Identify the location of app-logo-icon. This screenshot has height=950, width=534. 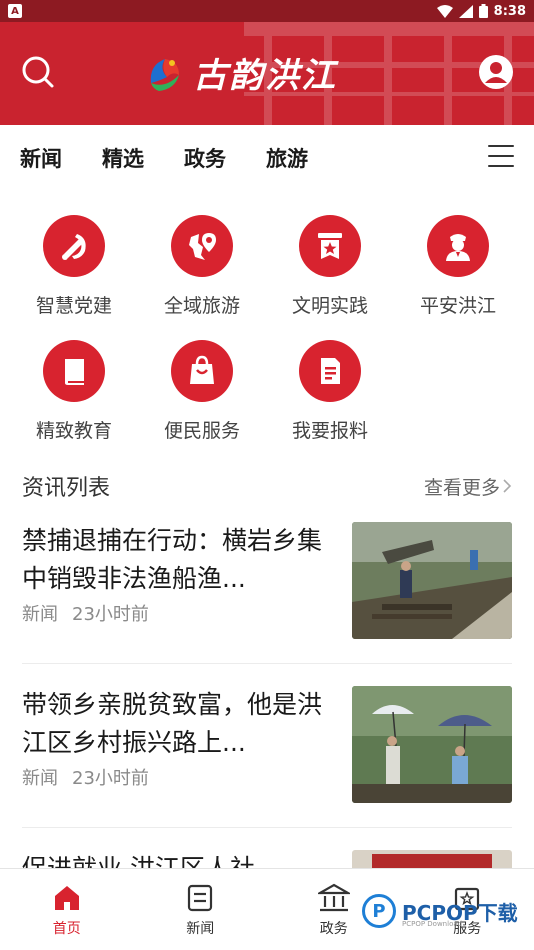
(164, 74).